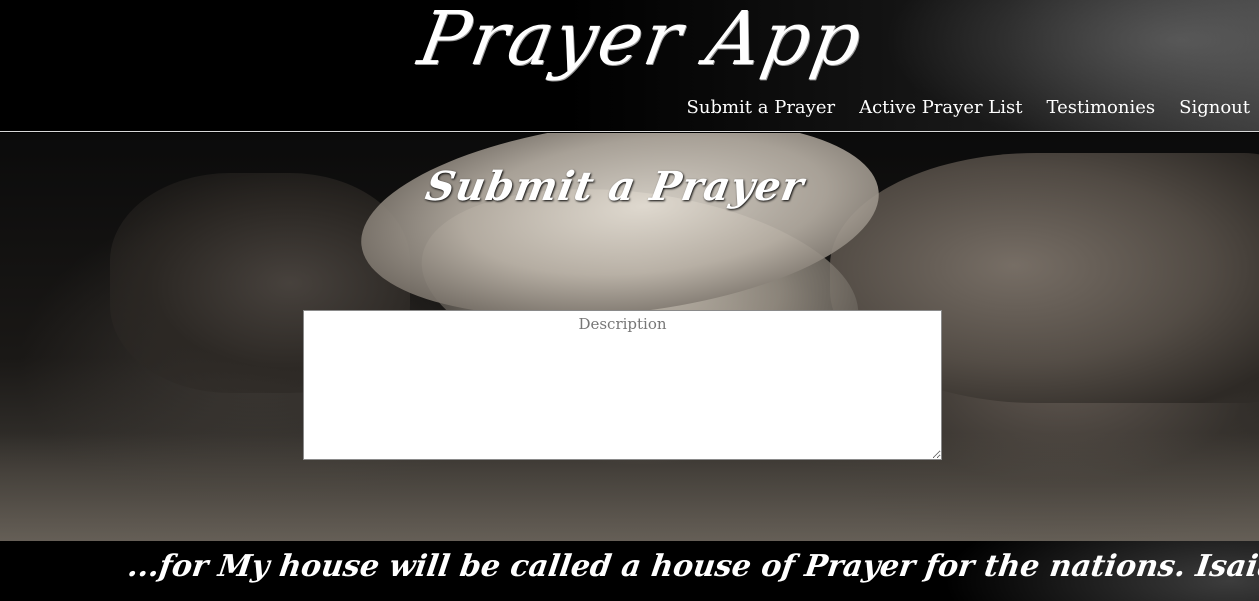  Describe the element at coordinates (615, 186) in the screenshot. I see `page-title: Submit a Prayer` at that location.